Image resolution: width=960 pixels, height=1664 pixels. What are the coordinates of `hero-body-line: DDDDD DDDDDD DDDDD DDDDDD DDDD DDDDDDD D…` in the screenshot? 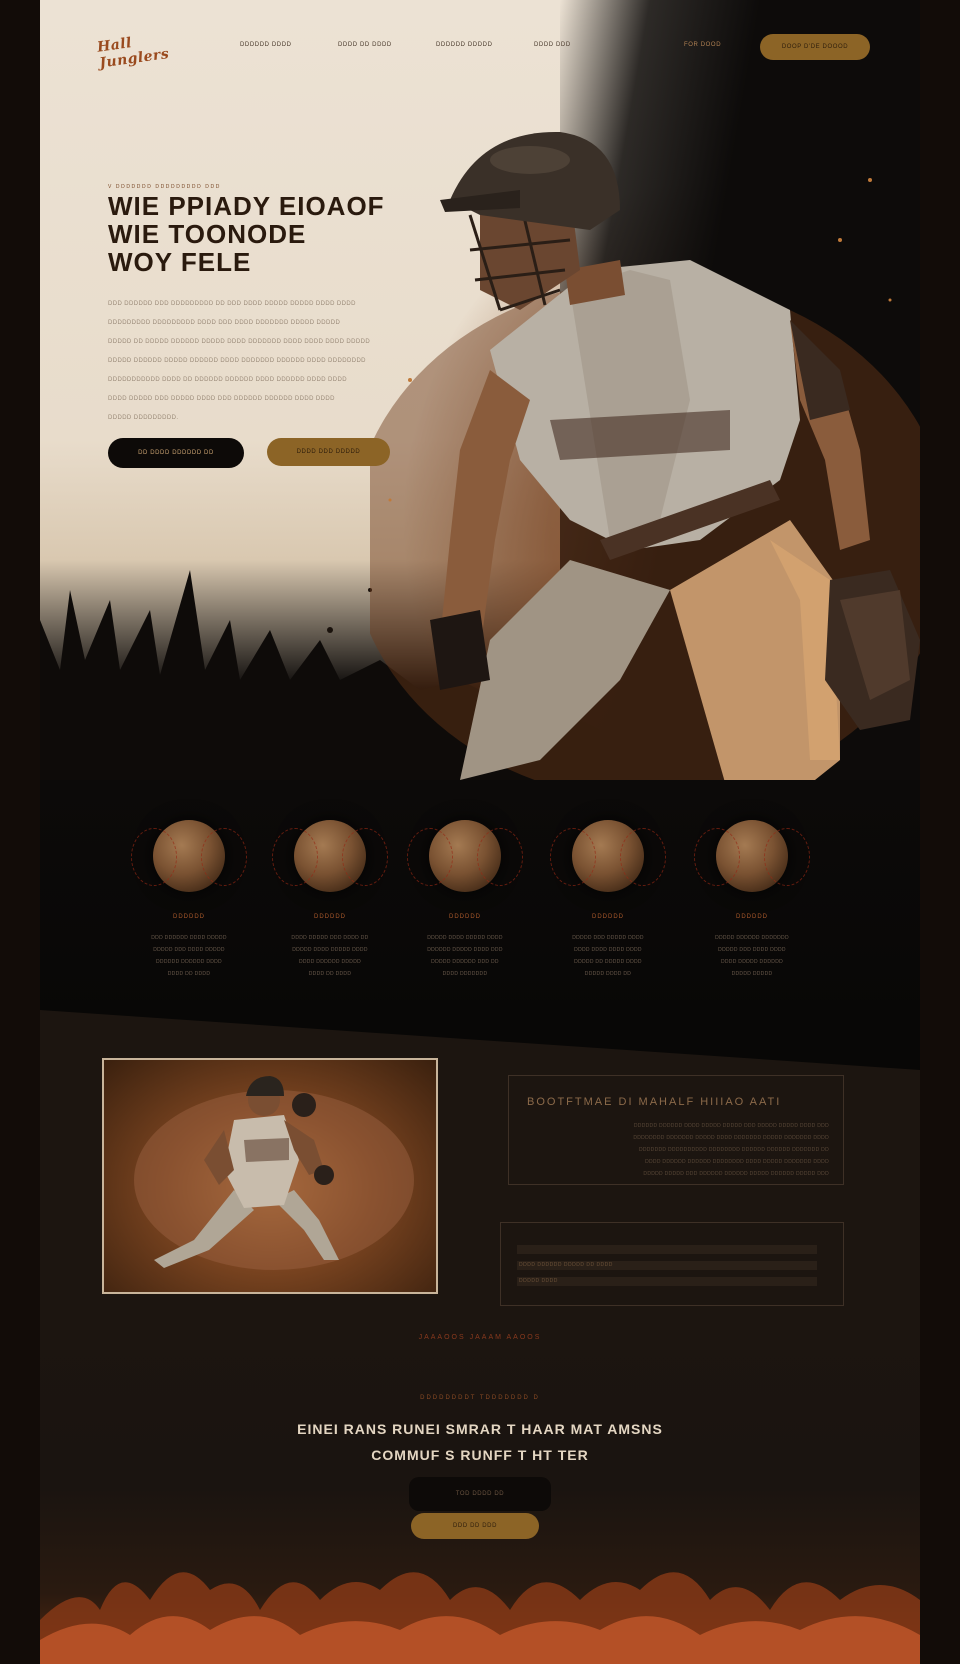 It's located at (237, 361).